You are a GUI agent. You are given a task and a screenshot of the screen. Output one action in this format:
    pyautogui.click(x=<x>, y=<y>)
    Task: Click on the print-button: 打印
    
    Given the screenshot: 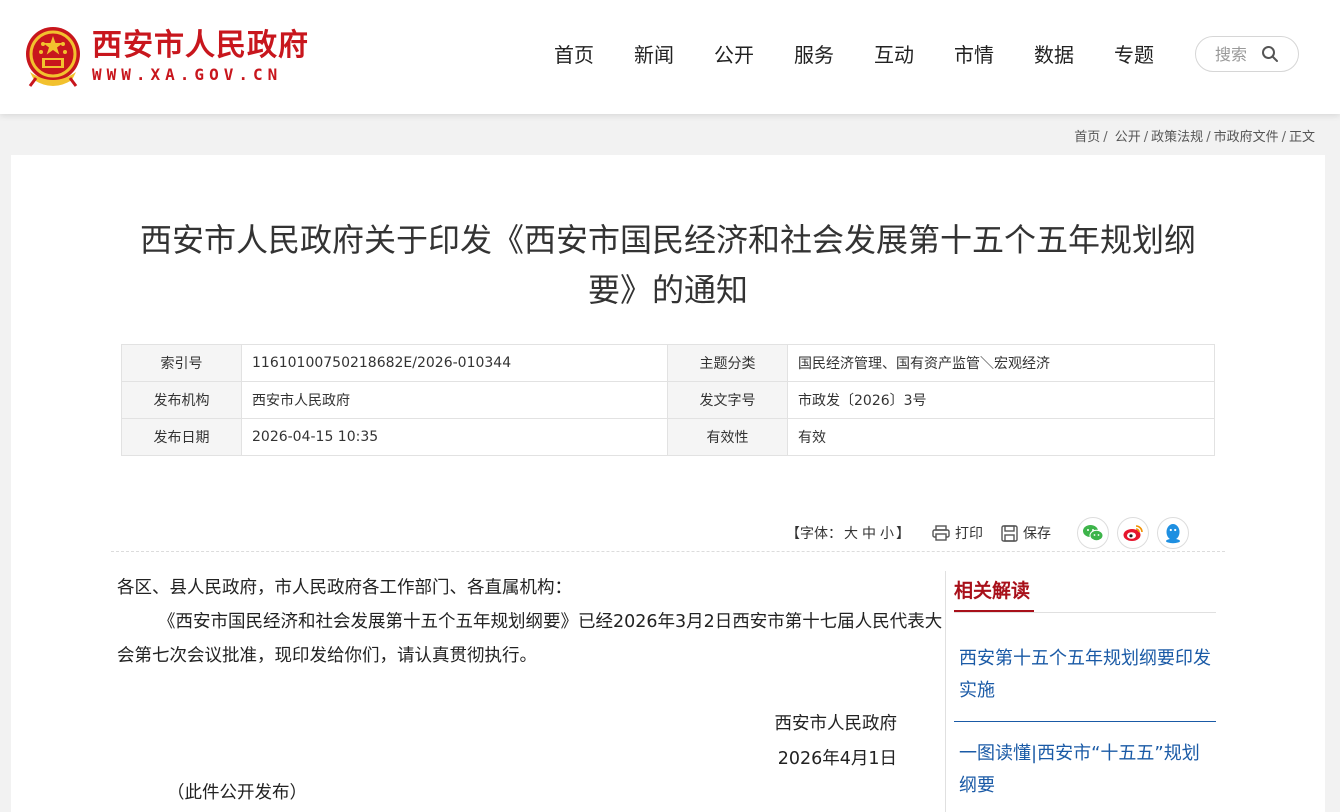 What is the action you would take?
    pyautogui.click(x=957, y=533)
    